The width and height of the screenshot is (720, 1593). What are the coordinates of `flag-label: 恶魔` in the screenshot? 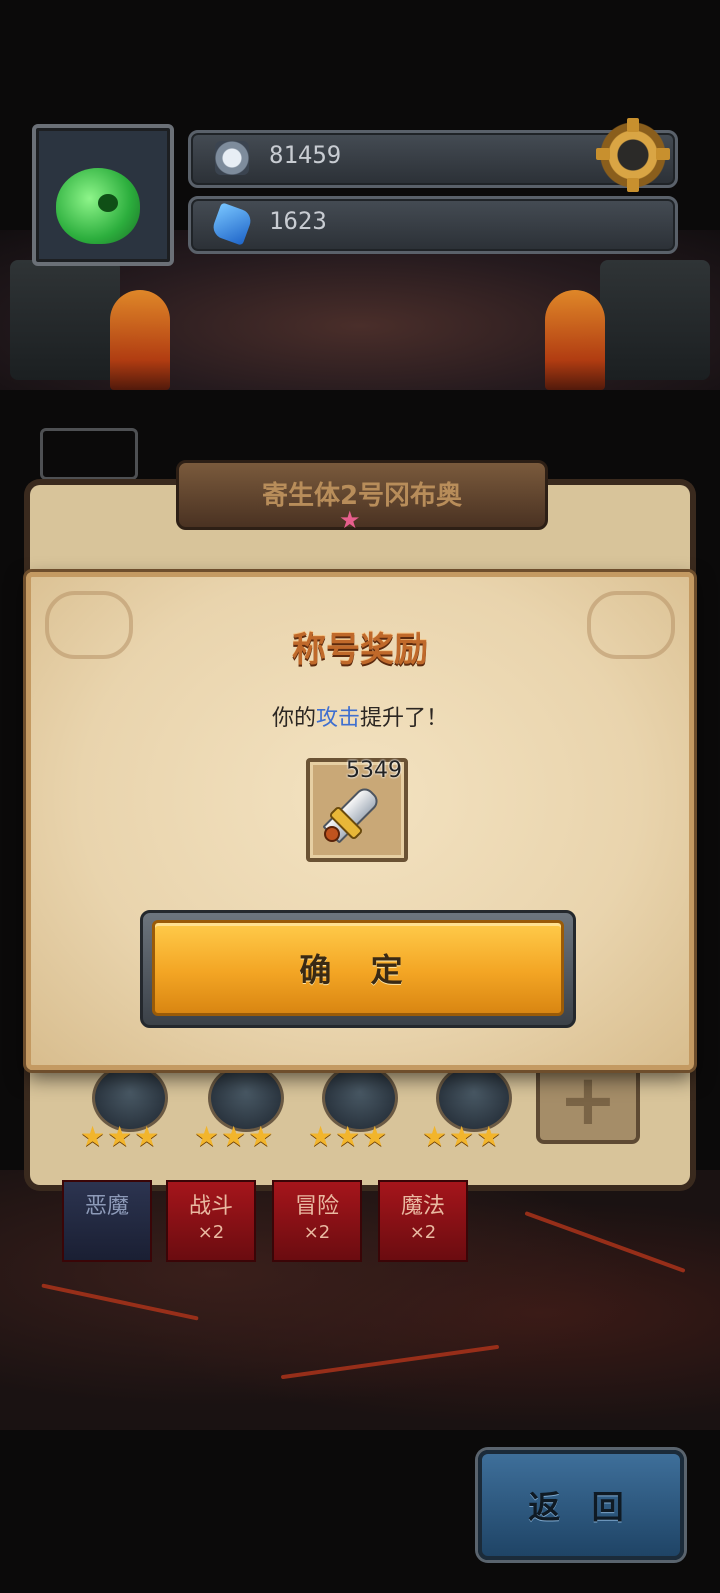 It's located at (106, 1206).